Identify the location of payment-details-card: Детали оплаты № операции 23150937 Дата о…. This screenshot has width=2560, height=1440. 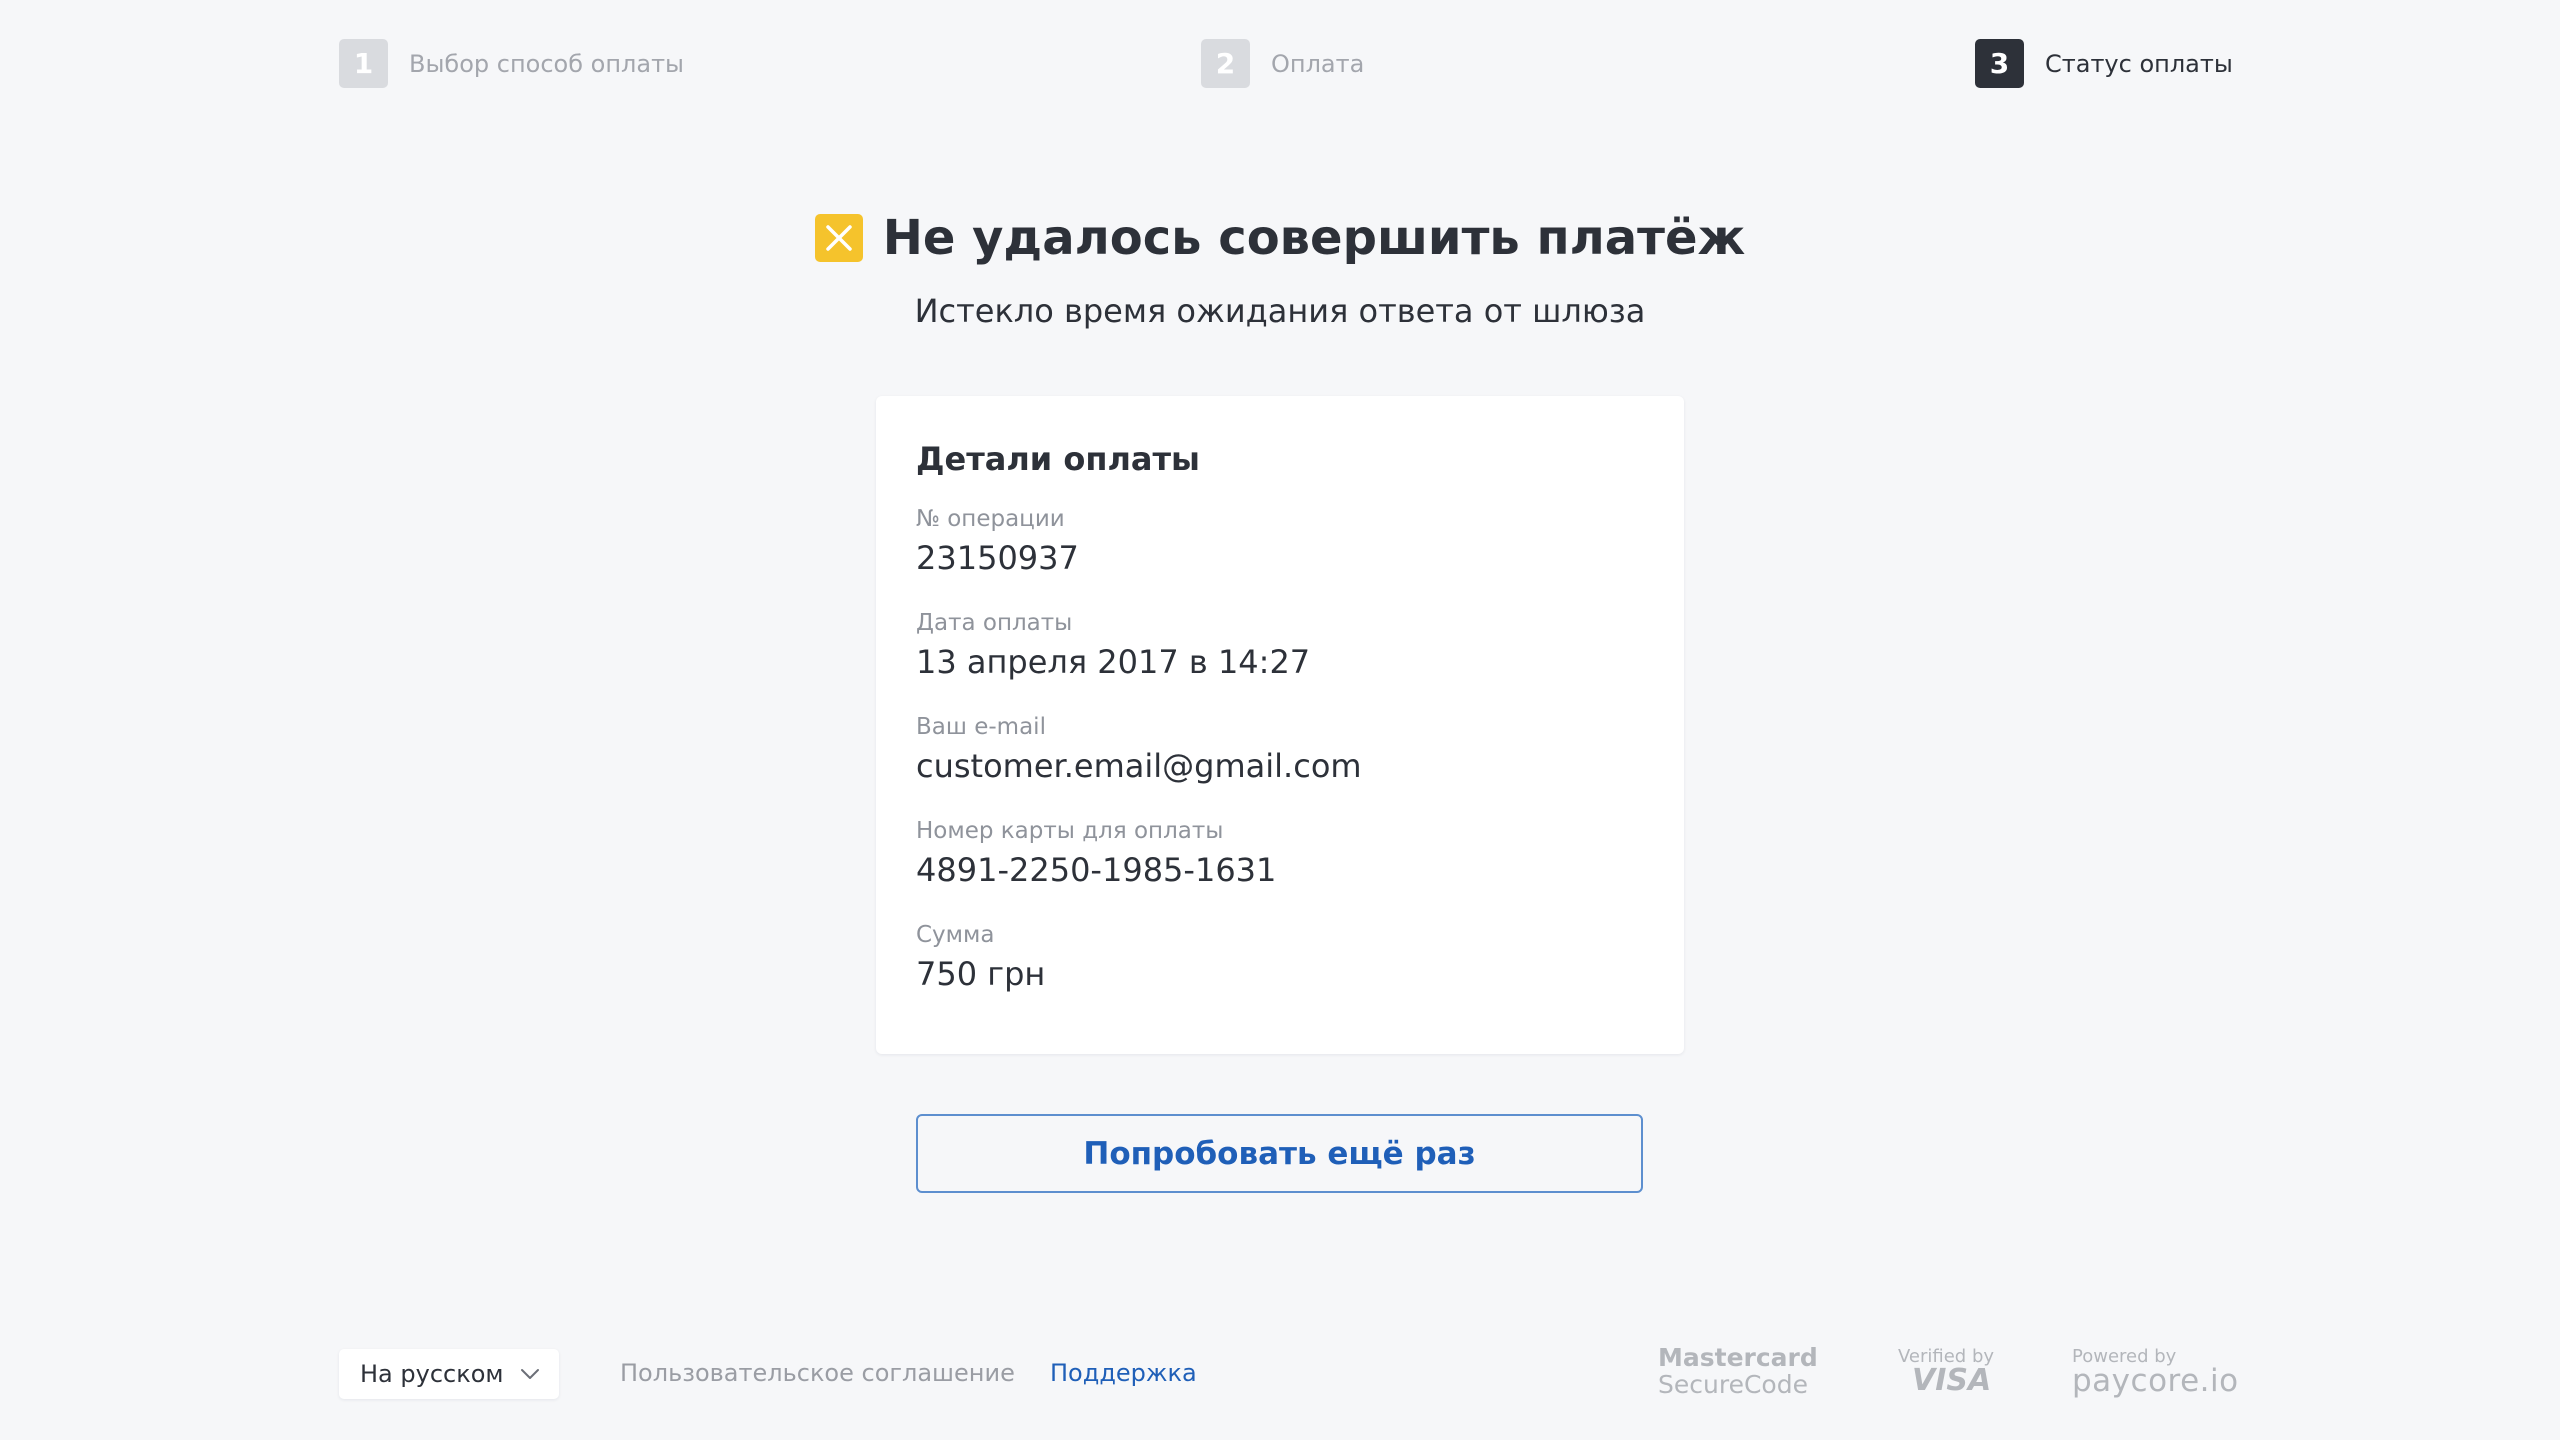
(1280, 725).